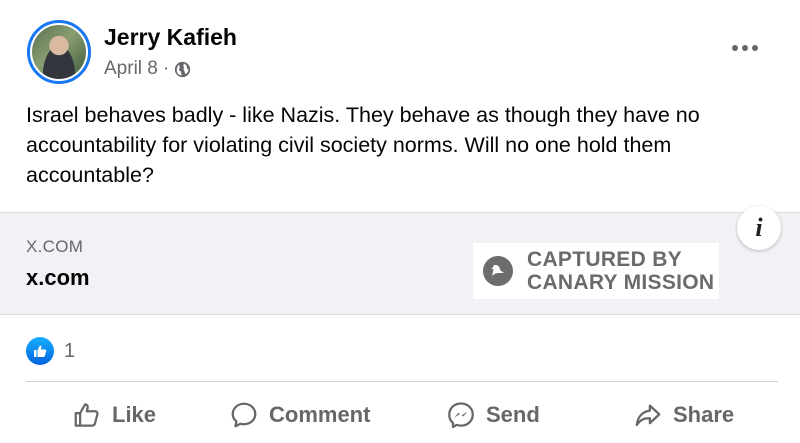 The image size is (800, 443). I want to click on avatar-photo, so click(59, 52).